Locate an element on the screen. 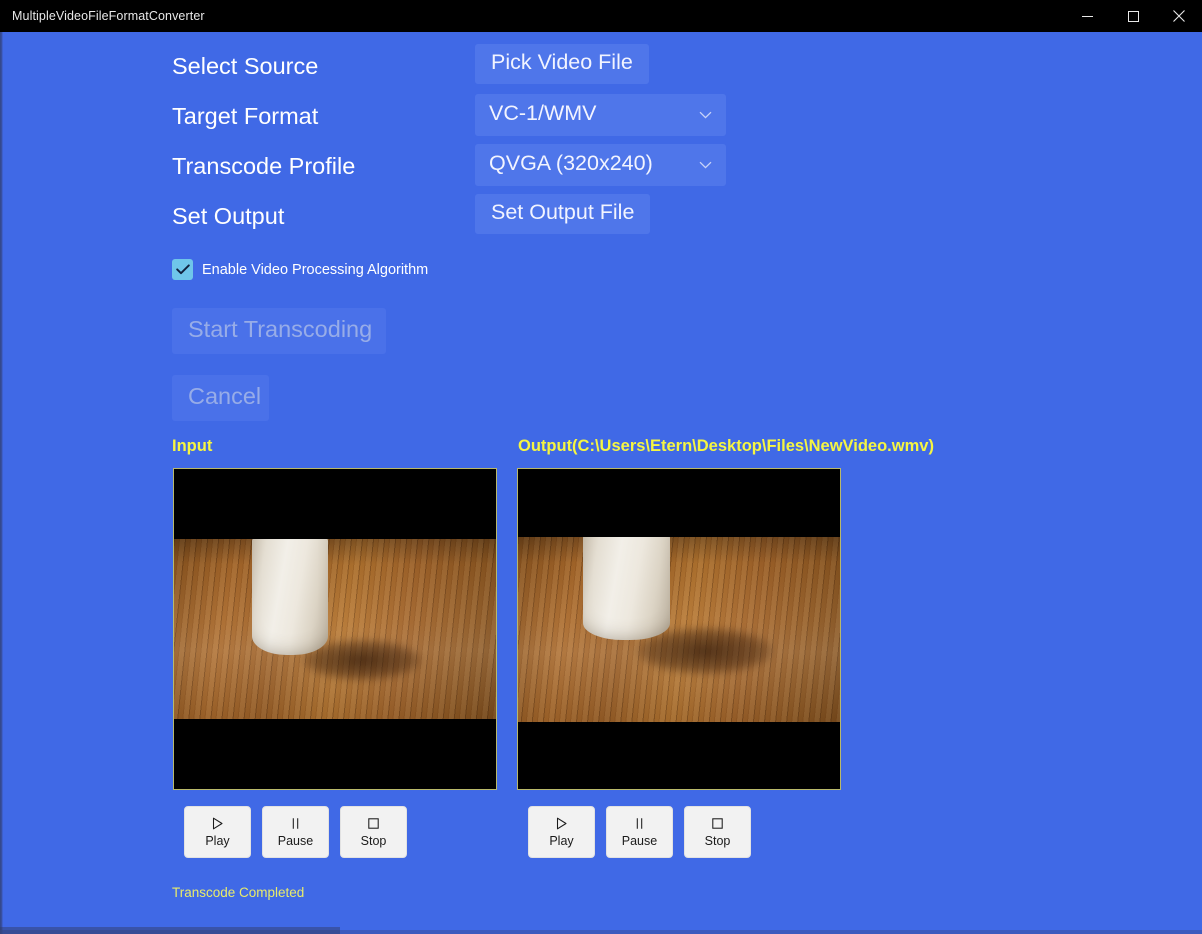 The image size is (1202, 934). output-play-button: Play is located at coordinates (561, 832).